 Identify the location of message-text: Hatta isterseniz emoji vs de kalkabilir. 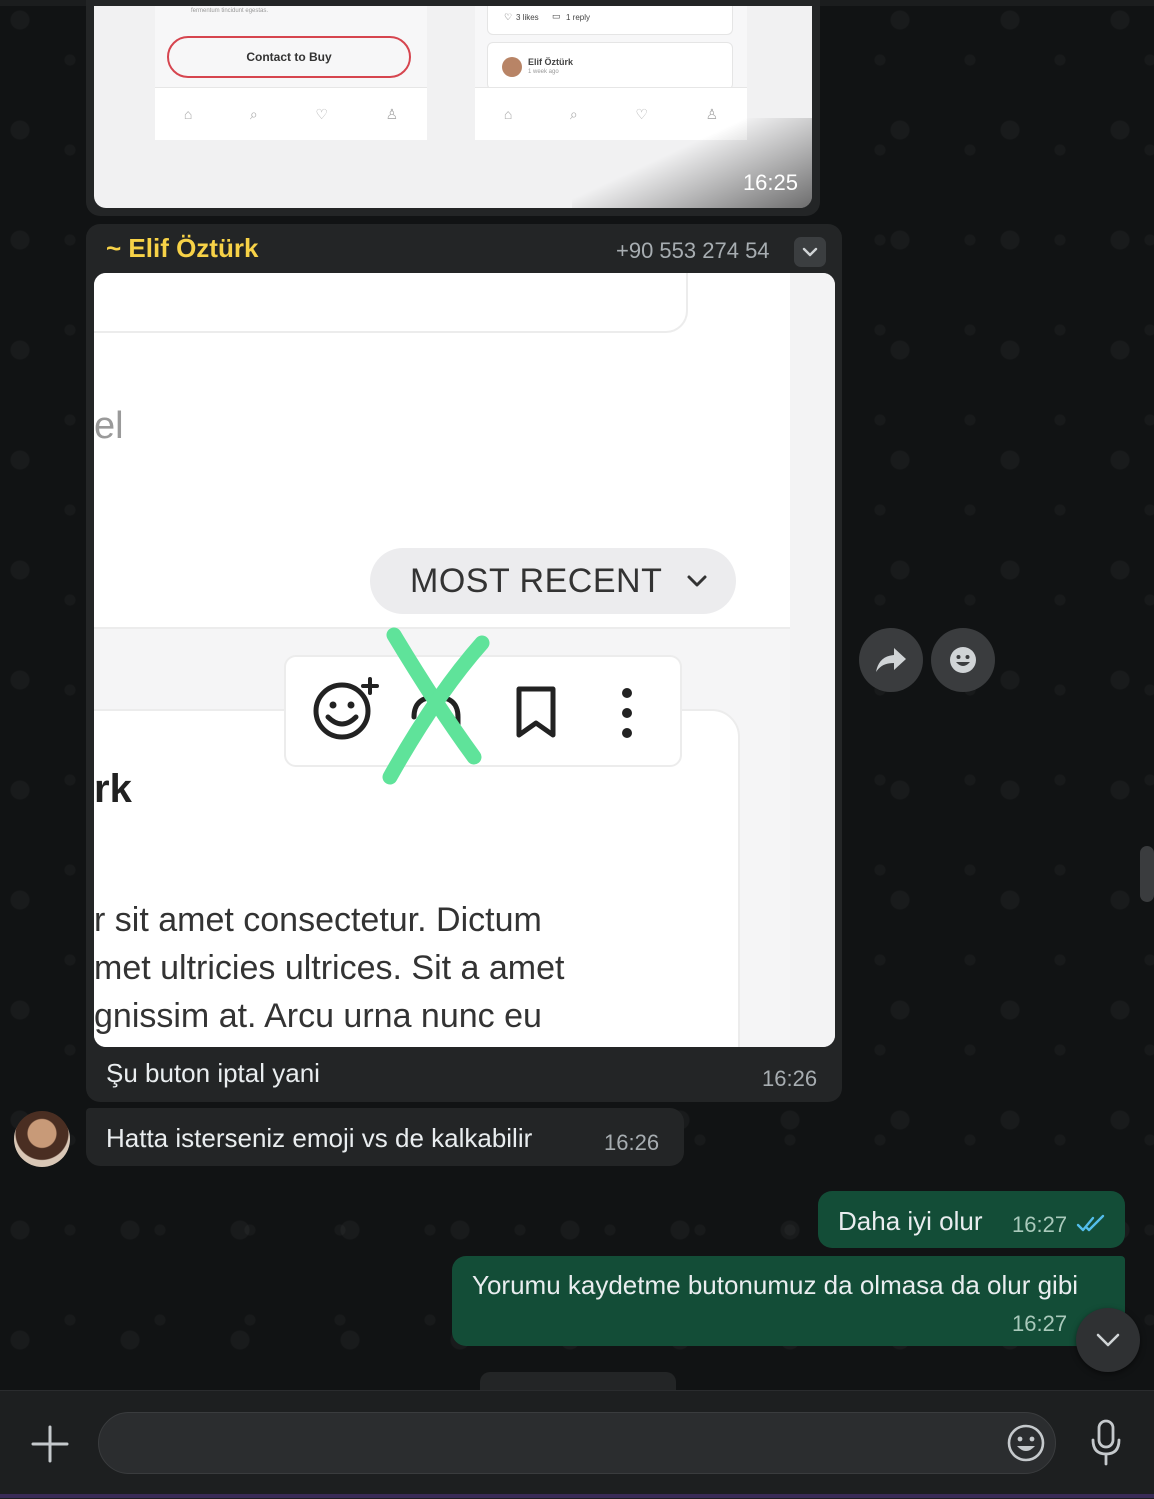
(319, 1138).